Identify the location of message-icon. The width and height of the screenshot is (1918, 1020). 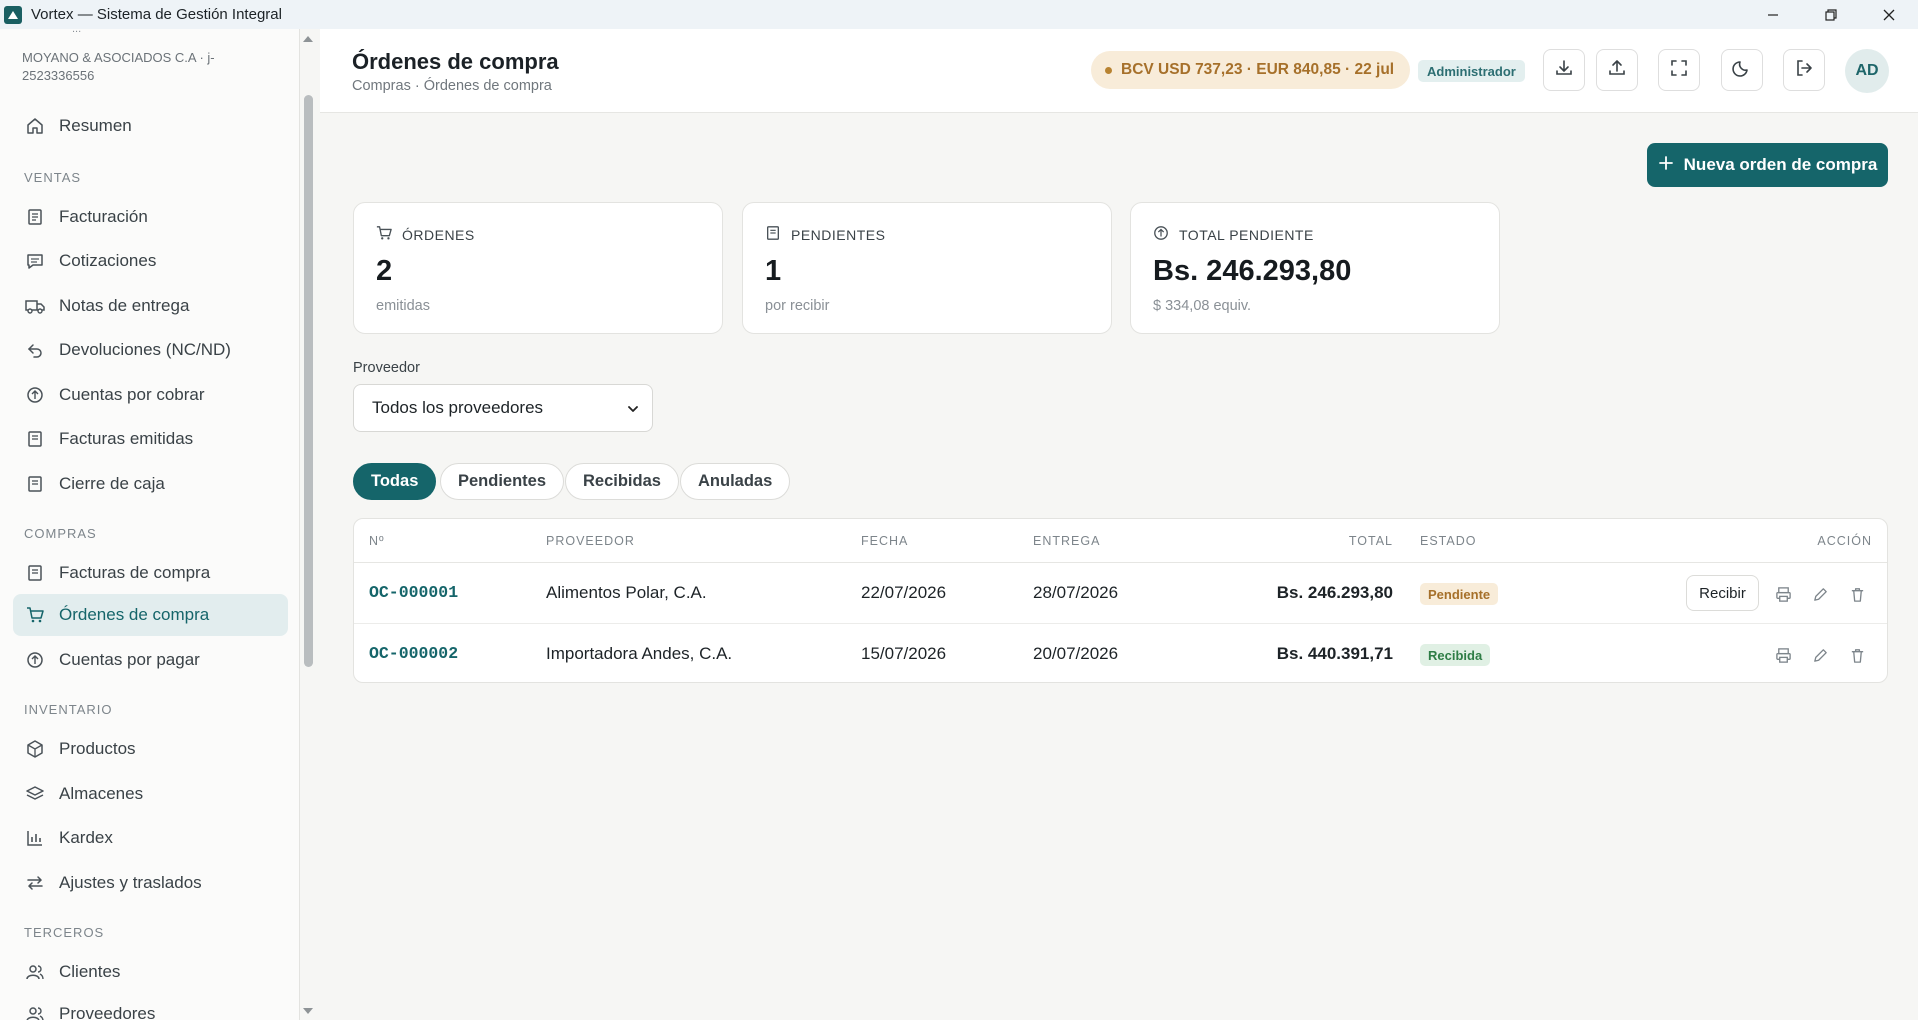
(35, 261).